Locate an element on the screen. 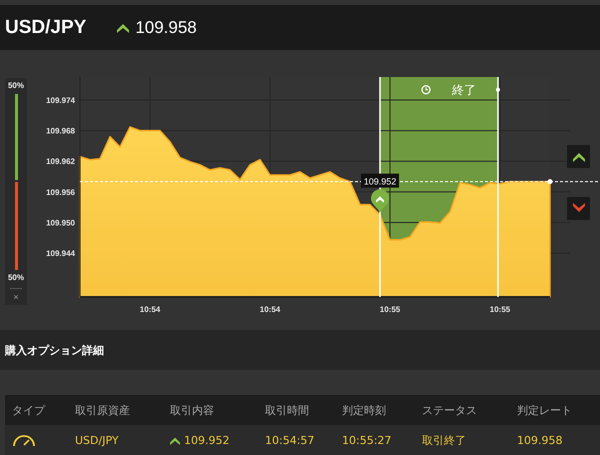 The width and height of the screenshot is (600, 455). section-title: 購入オプション詳細 is located at coordinates (54, 351).